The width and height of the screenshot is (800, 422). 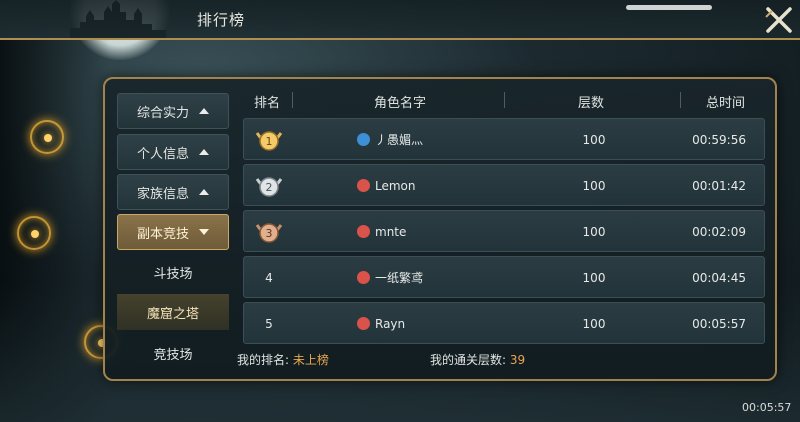 What do you see at coordinates (669, 7) in the screenshot?
I see `top-indicator` at bounding box center [669, 7].